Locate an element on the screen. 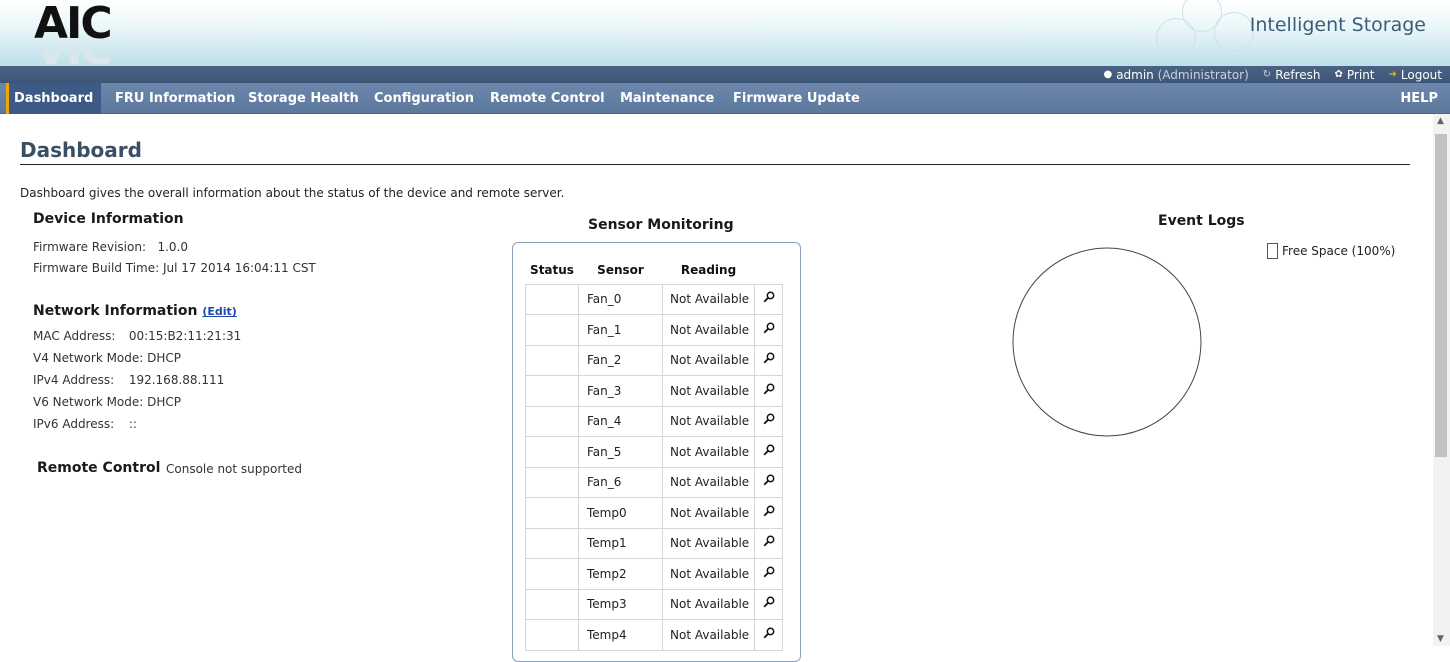  sensor-name-cell: Fan_3 is located at coordinates (620, 391).